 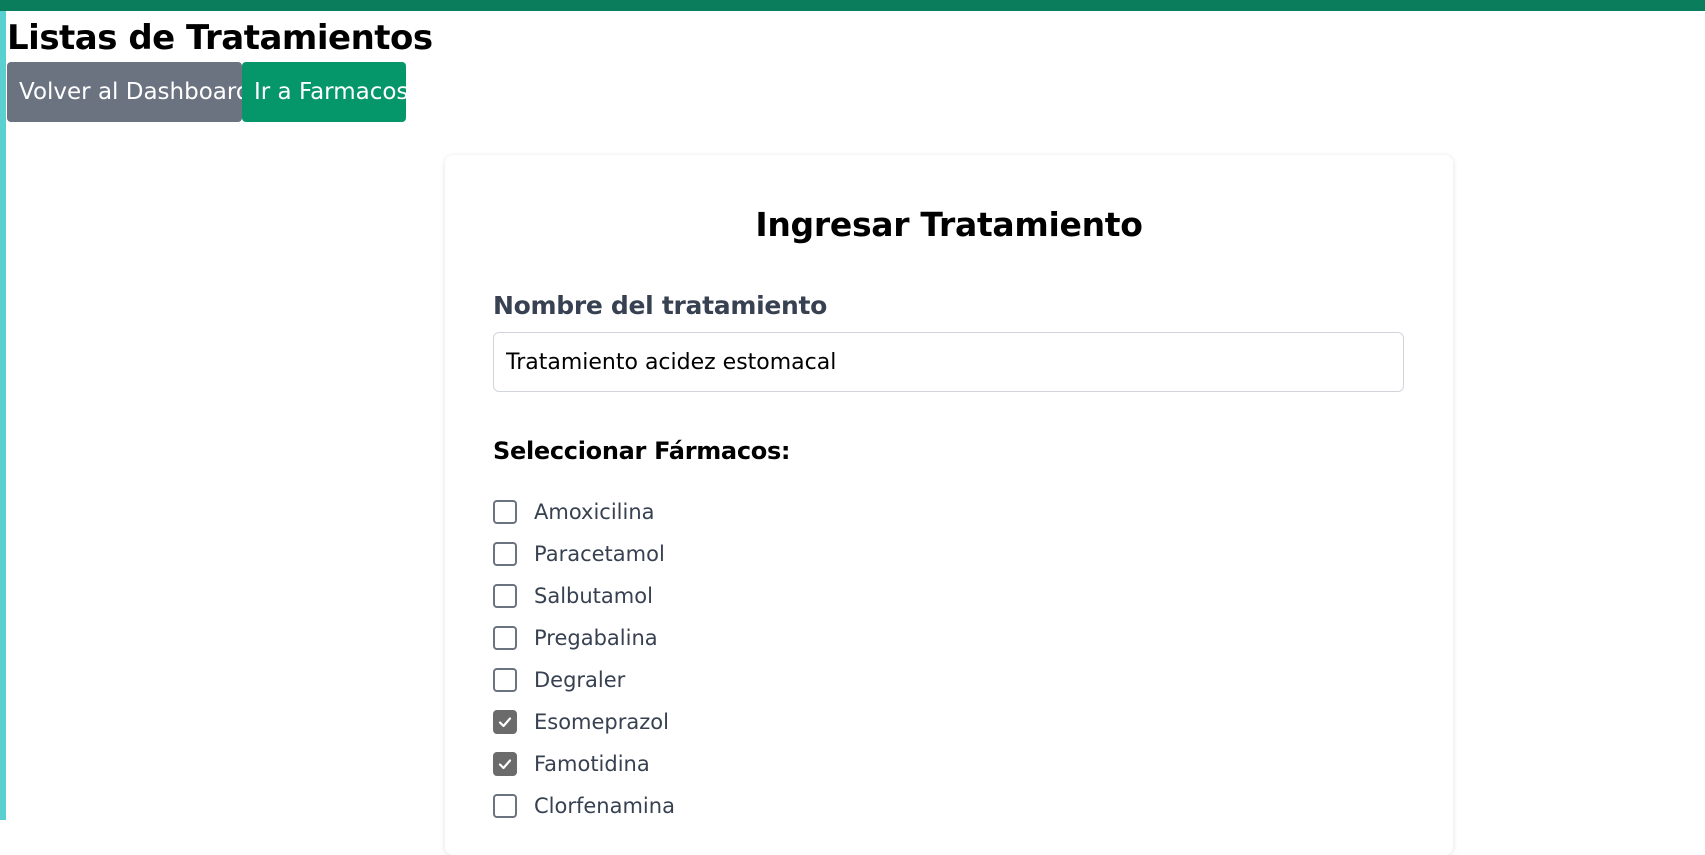 I want to click on farmaco-label: Amoxicilina, so click(x=594, y=512).